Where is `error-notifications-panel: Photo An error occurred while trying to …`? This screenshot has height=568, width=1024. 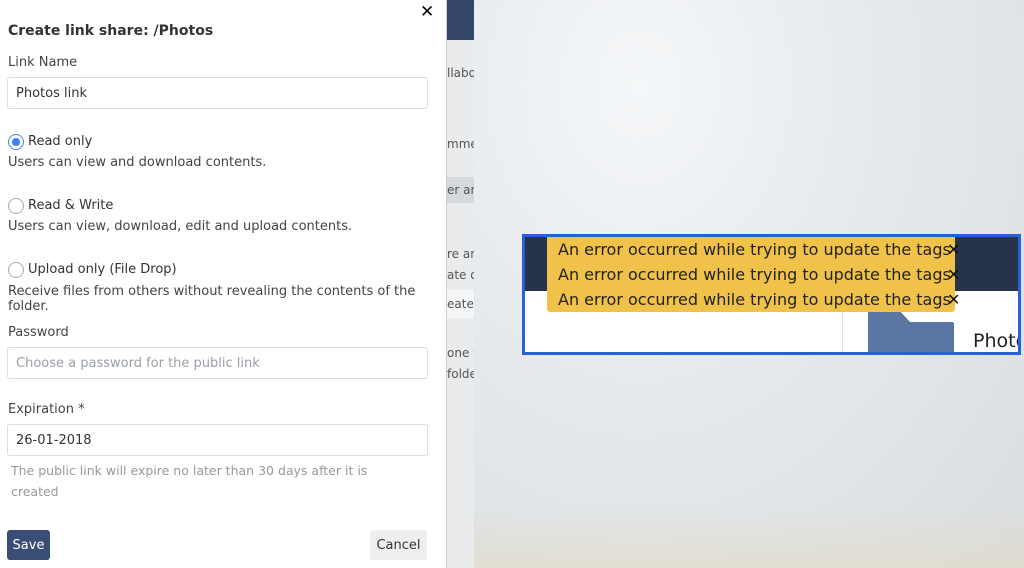 error-notifications-panel: Photo An error occurred while trying to … is located at coordinates (771, 294).